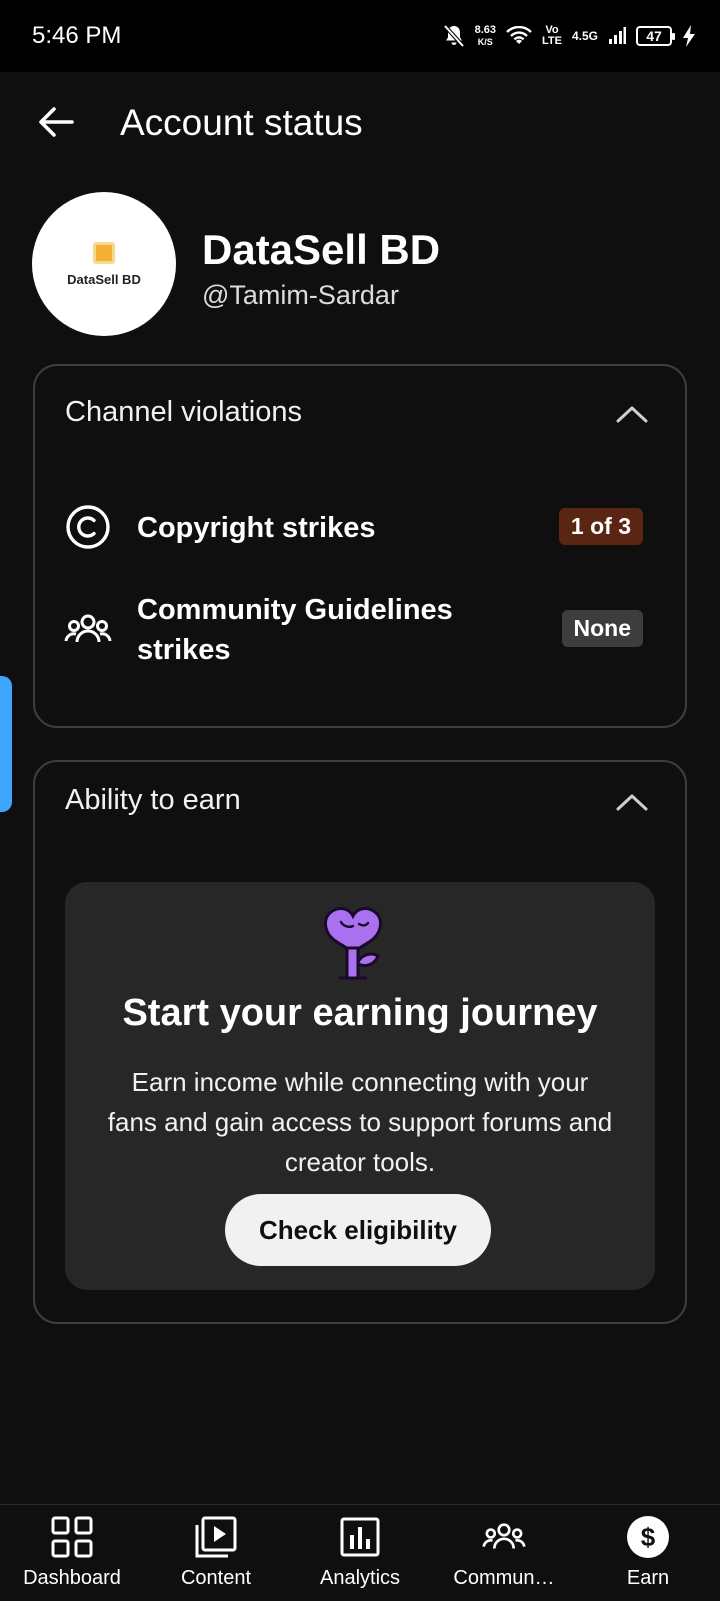 The image size is (720, 1601). Describe the element at coordinates (552, 35) in the screenshot. I see `volte-indicator: Vo LTE` at that location.